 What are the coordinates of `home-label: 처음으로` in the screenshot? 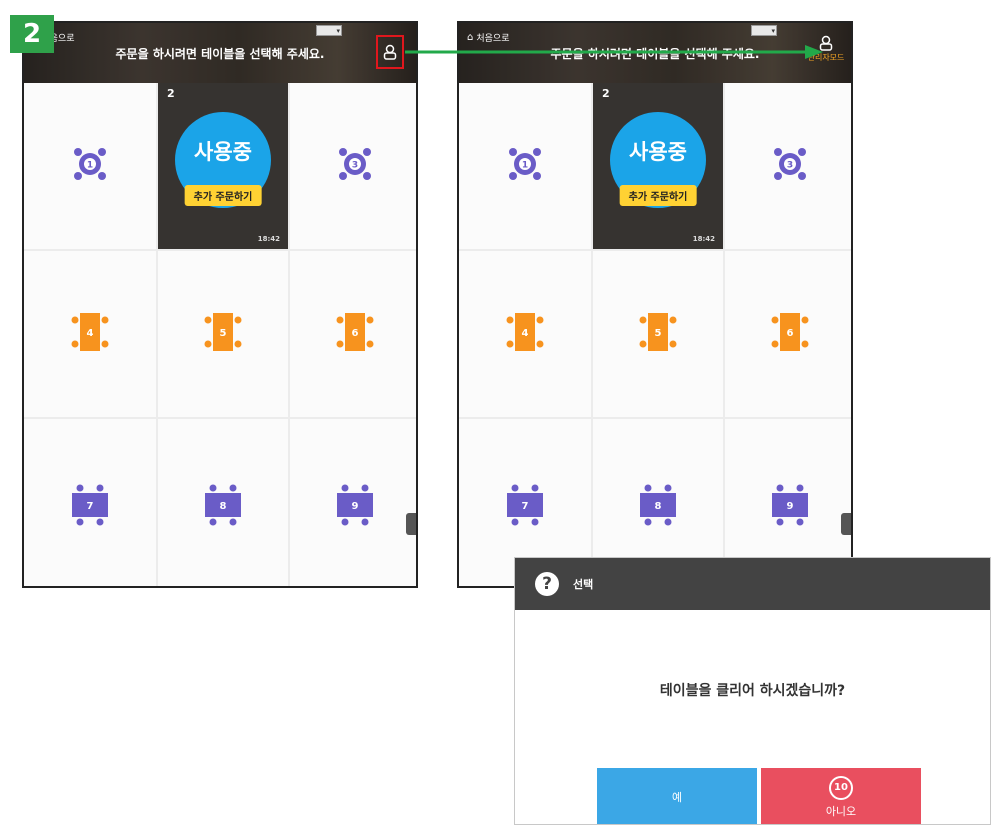 It's located at (493, 39).